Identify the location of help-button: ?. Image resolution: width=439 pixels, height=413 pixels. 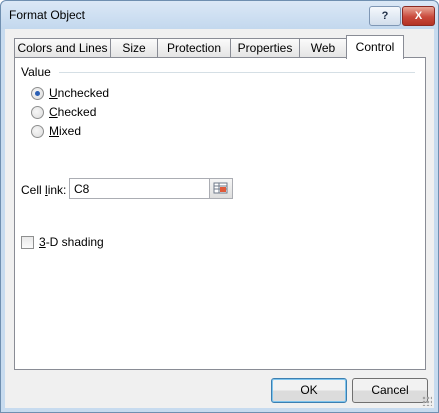
(385, 16).